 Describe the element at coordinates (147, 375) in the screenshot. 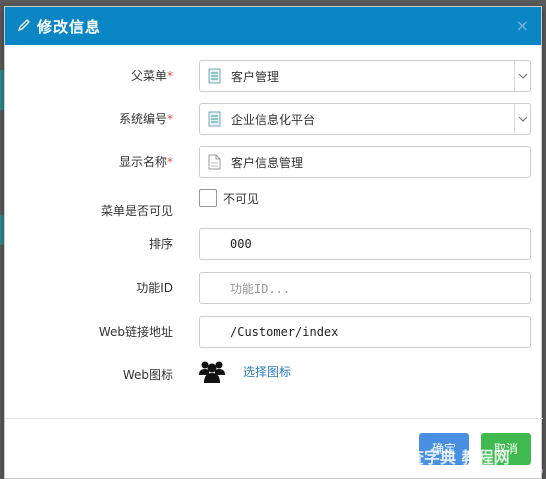

I see `web-icon-label: Web图标` at that location.